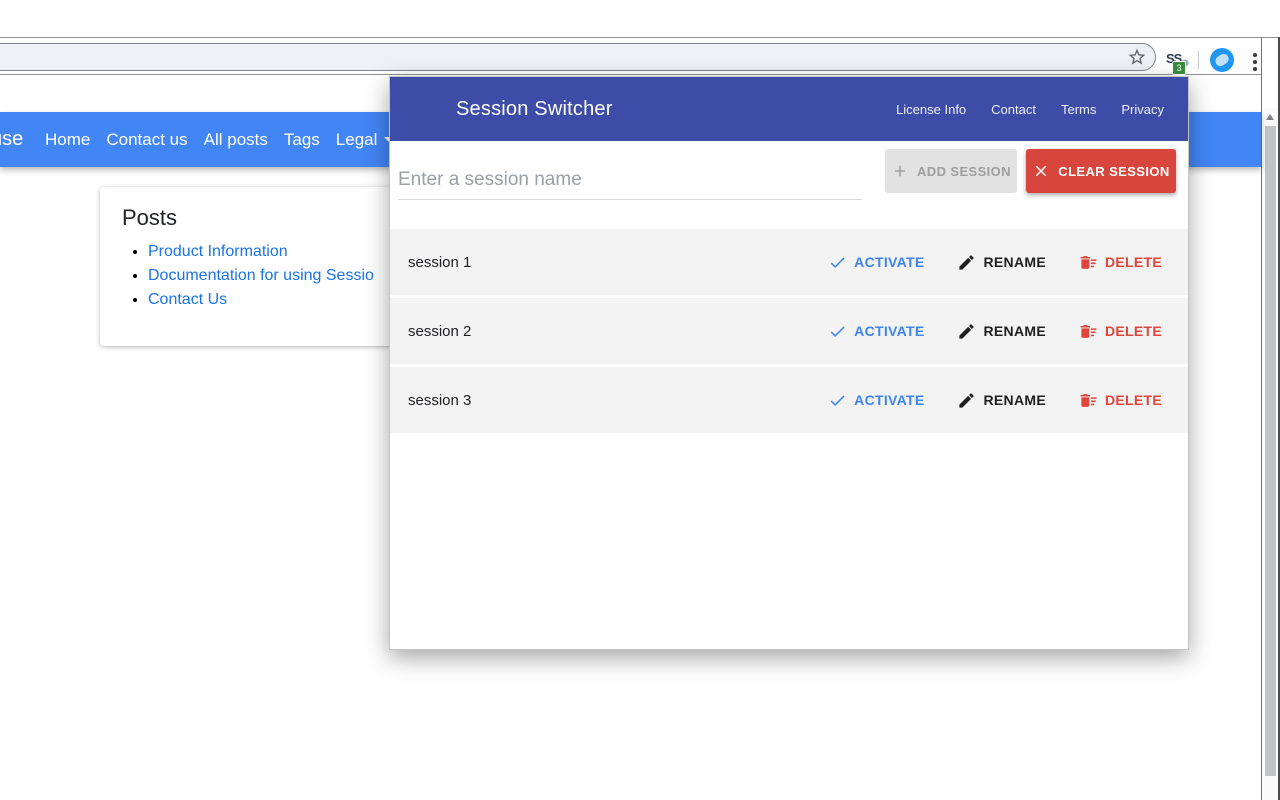  What do you see at coordinates (789, 400) in the screenshot?
I see `session-row: session 3 ACTIVATE RENAME DELETE` at bounding box center [789, 400].